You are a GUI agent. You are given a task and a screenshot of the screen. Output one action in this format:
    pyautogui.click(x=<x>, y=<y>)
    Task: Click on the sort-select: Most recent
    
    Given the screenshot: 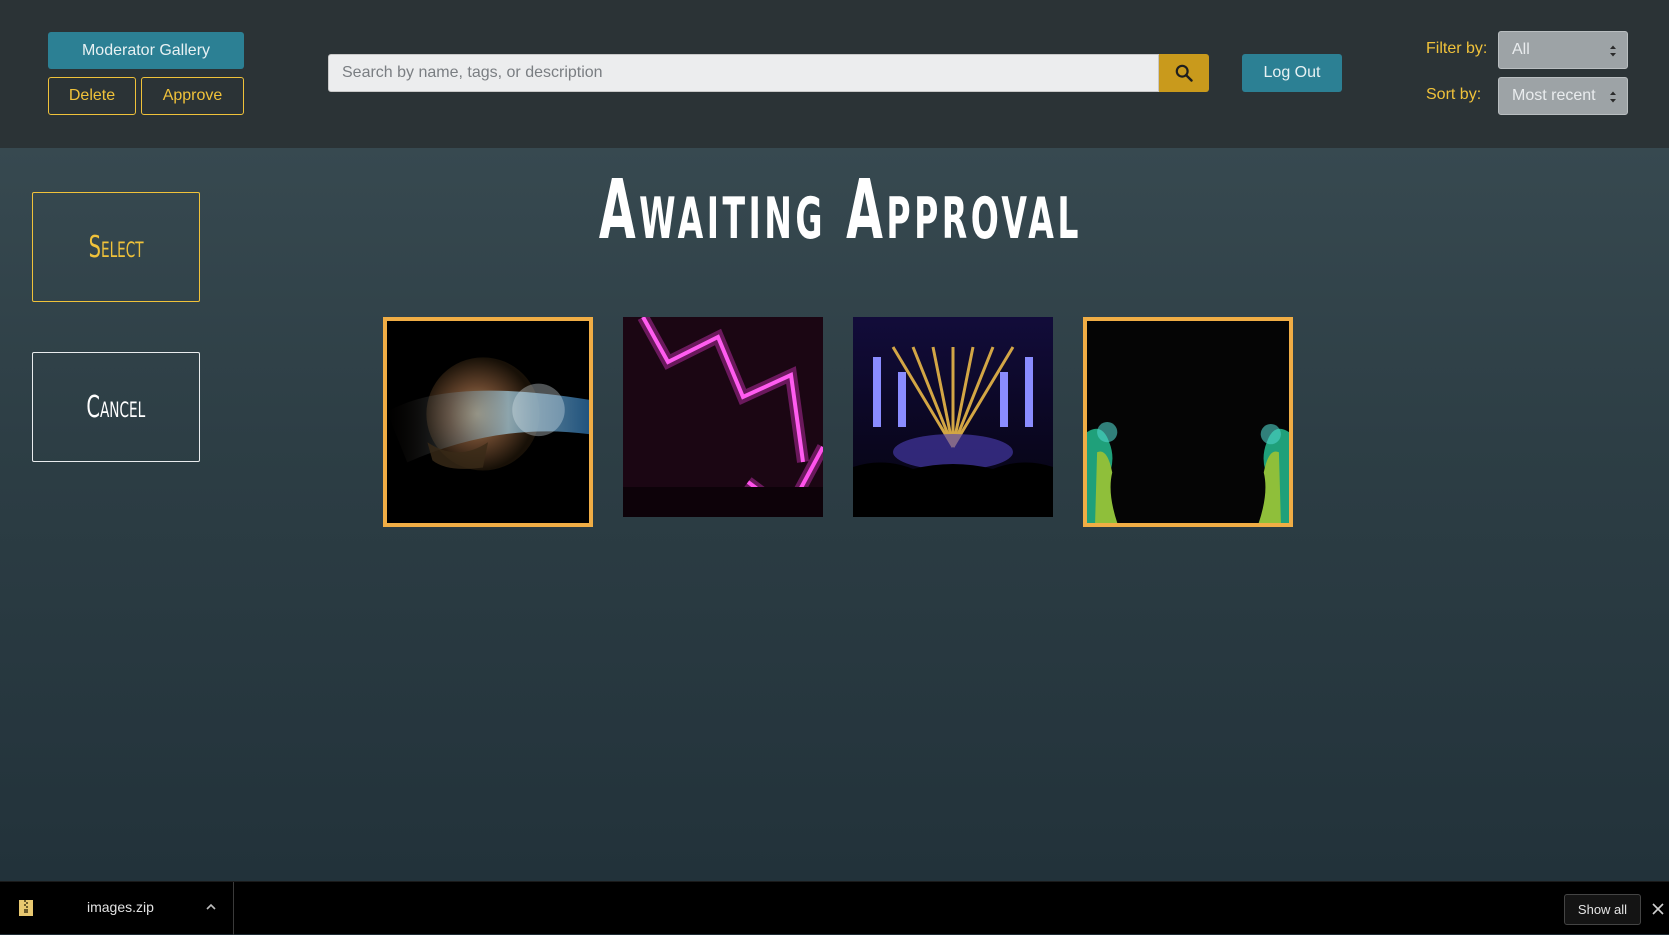 What is the action you would take?
    pyautogui.click(x=1563, y=96)
    